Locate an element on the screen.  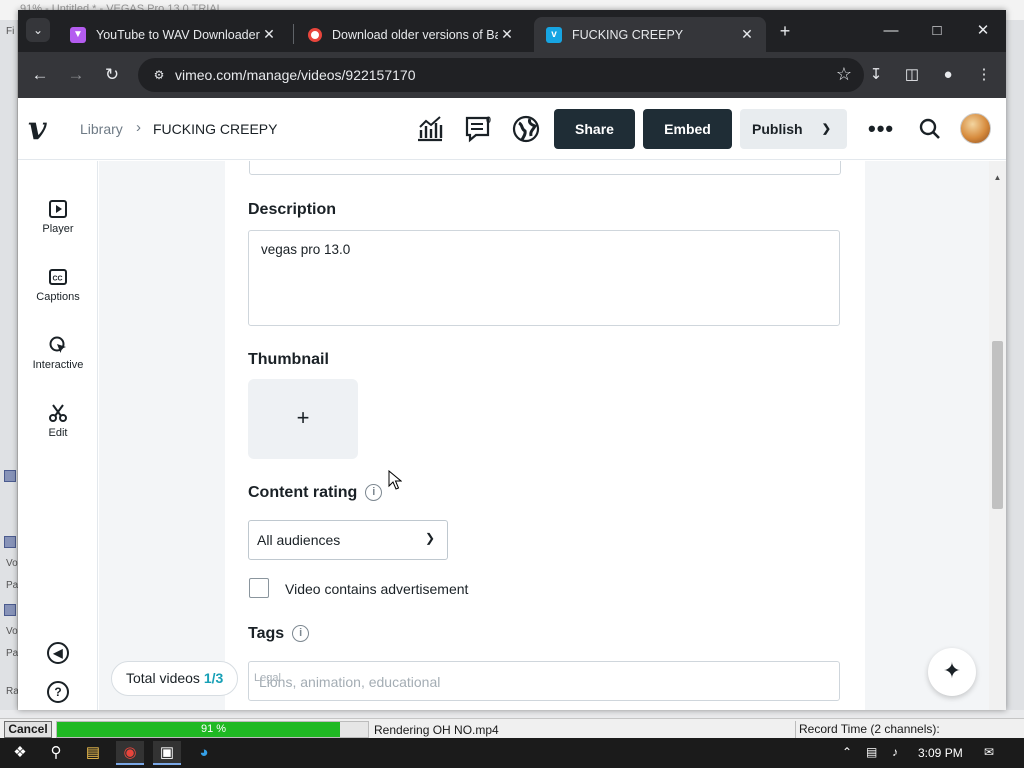
render-progress-text: 91 % is located at coordinates (213, 729).